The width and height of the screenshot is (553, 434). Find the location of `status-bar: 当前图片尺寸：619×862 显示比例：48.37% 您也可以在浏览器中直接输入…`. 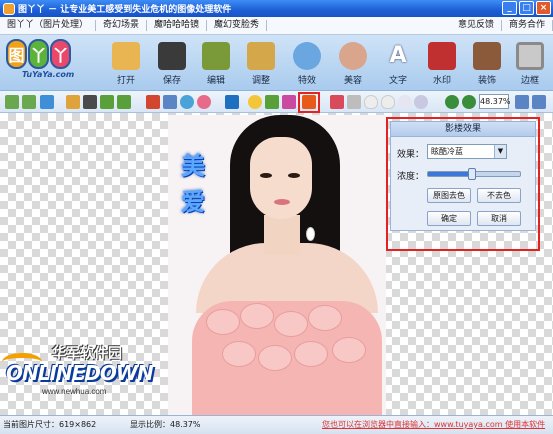

status-bar: 当前图片尺寸：619×862 显示比例：48.37% 您也可以在浏览器中直接输入… is located at coordinates (276, 424).